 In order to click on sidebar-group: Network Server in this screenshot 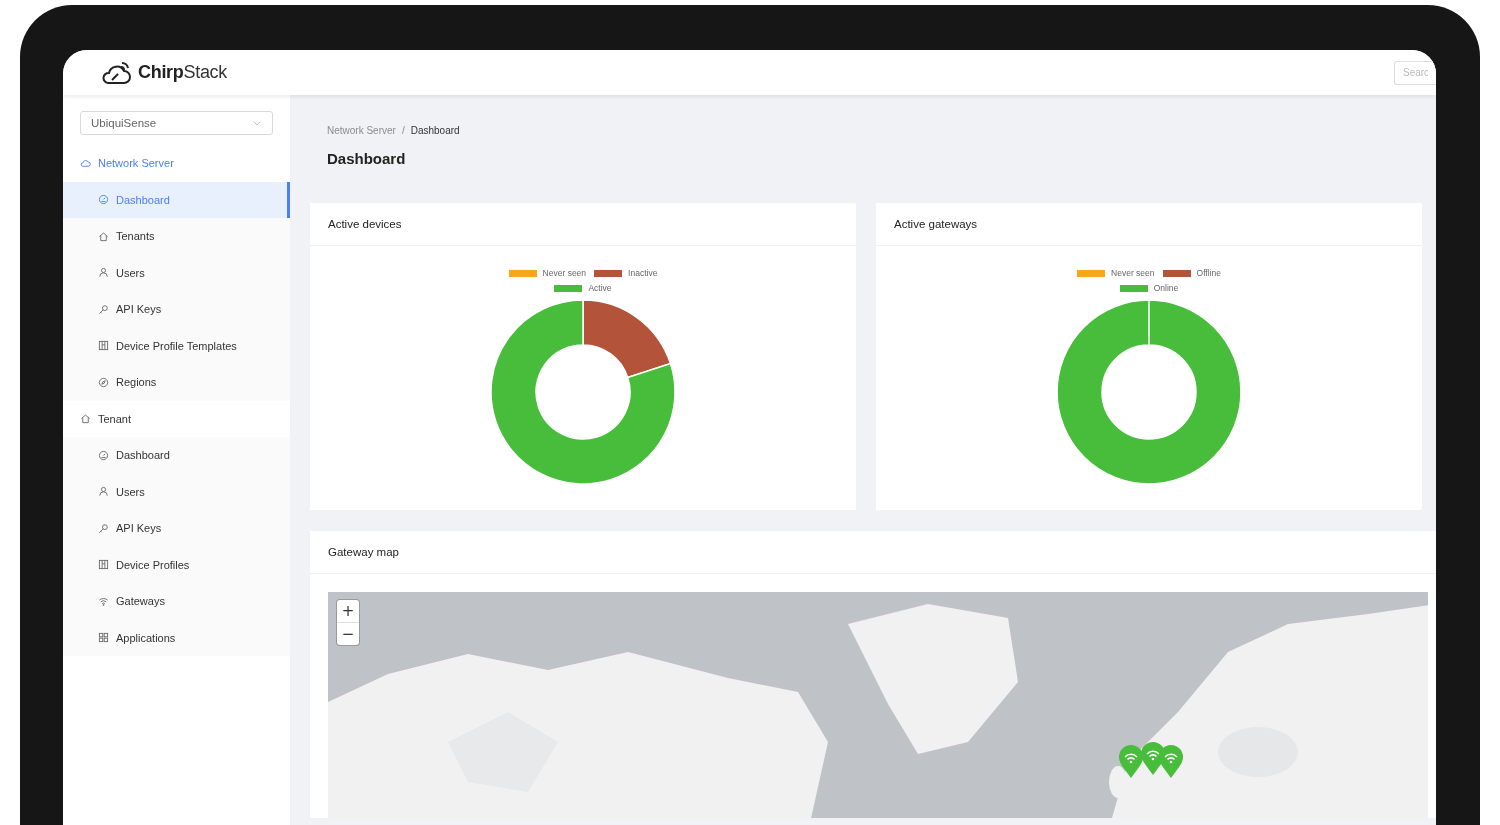, I will do `click(176, 163)`.